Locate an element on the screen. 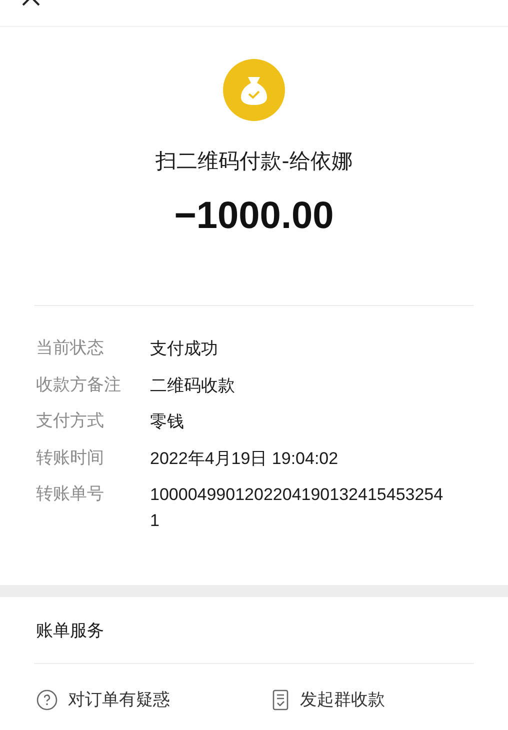 The height and width of the screenshot is (730, 508). amount: −1000.00 is located at coordinates (254, 216).